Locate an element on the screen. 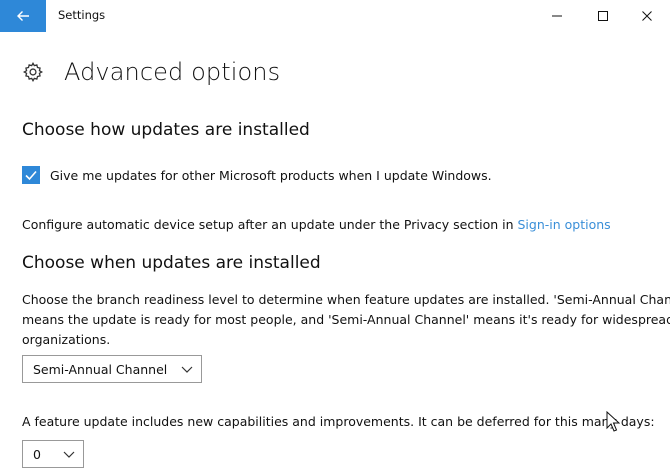 This screenshot has height=471, width=670. branch-readiness-dropdown: Semi-Annual Channel is located at coordinates (112, 369).